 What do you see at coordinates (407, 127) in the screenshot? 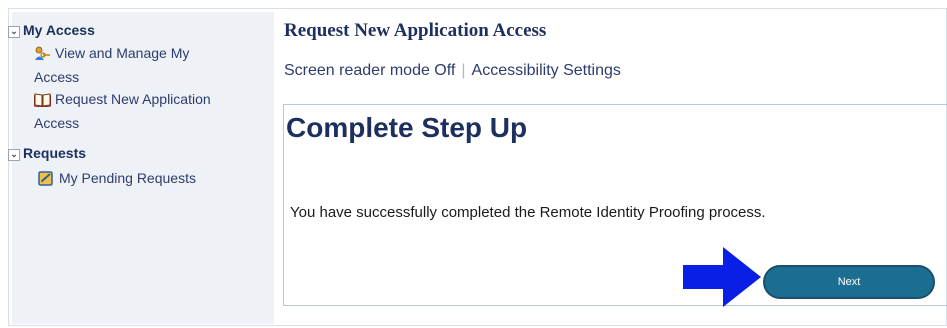
I see `step-title: Complete Step Up` at bounding box center [407, 127].